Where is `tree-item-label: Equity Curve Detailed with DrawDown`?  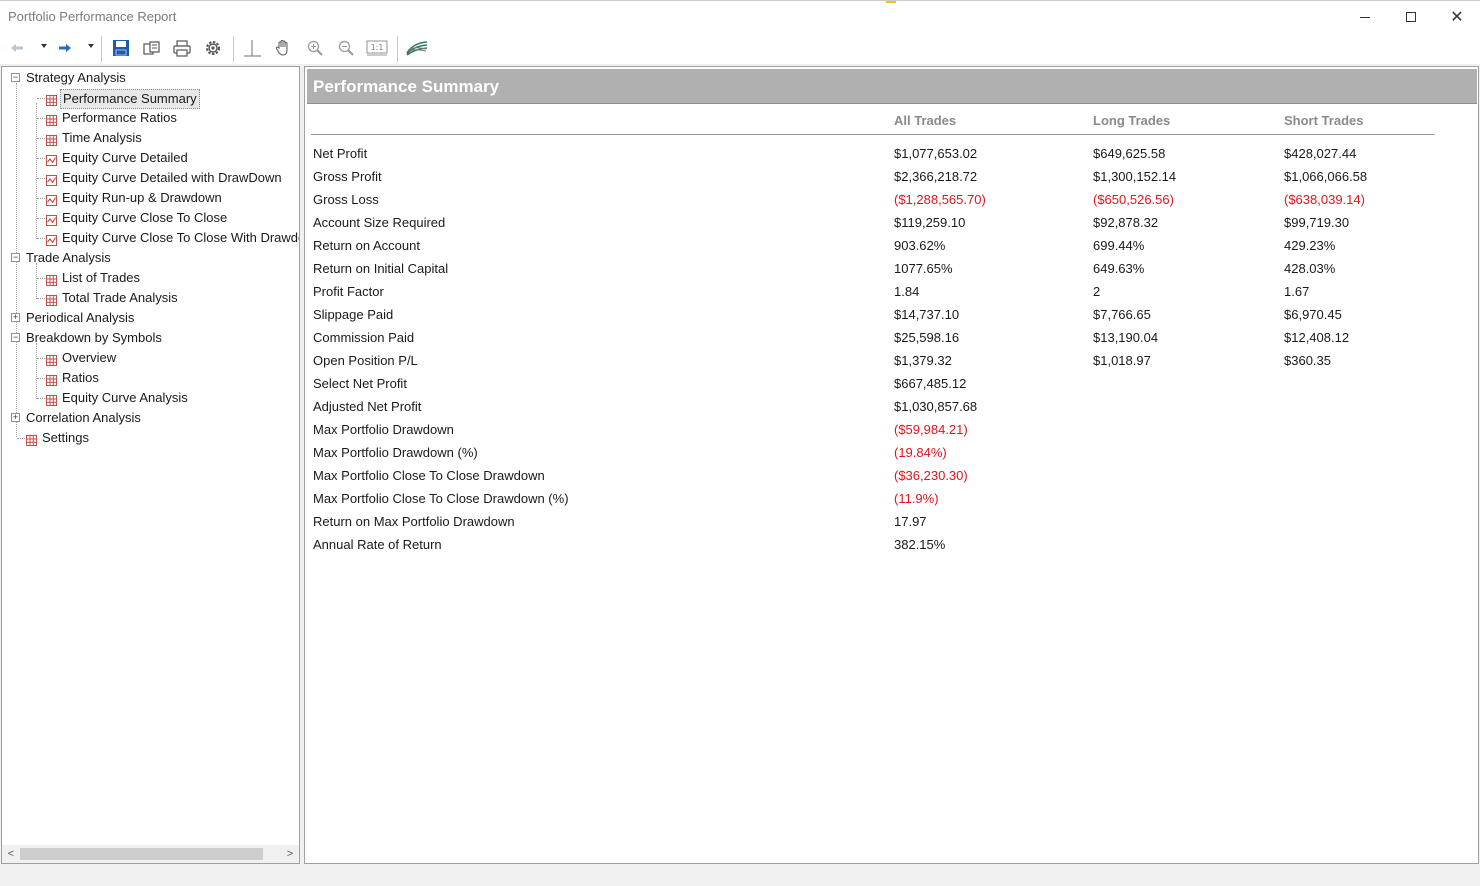 tree-item-label: Equity Curve Detailed with DrawDown is located at coordinates (172, 178).